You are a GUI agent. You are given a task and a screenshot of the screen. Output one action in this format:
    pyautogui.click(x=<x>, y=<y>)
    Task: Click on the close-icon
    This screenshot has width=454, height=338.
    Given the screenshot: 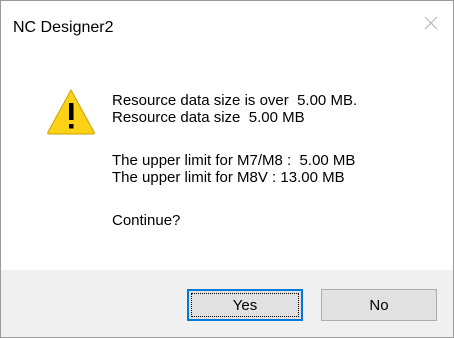 What is the action you would take?
    pyautogui.click(x=431, y=23)
    